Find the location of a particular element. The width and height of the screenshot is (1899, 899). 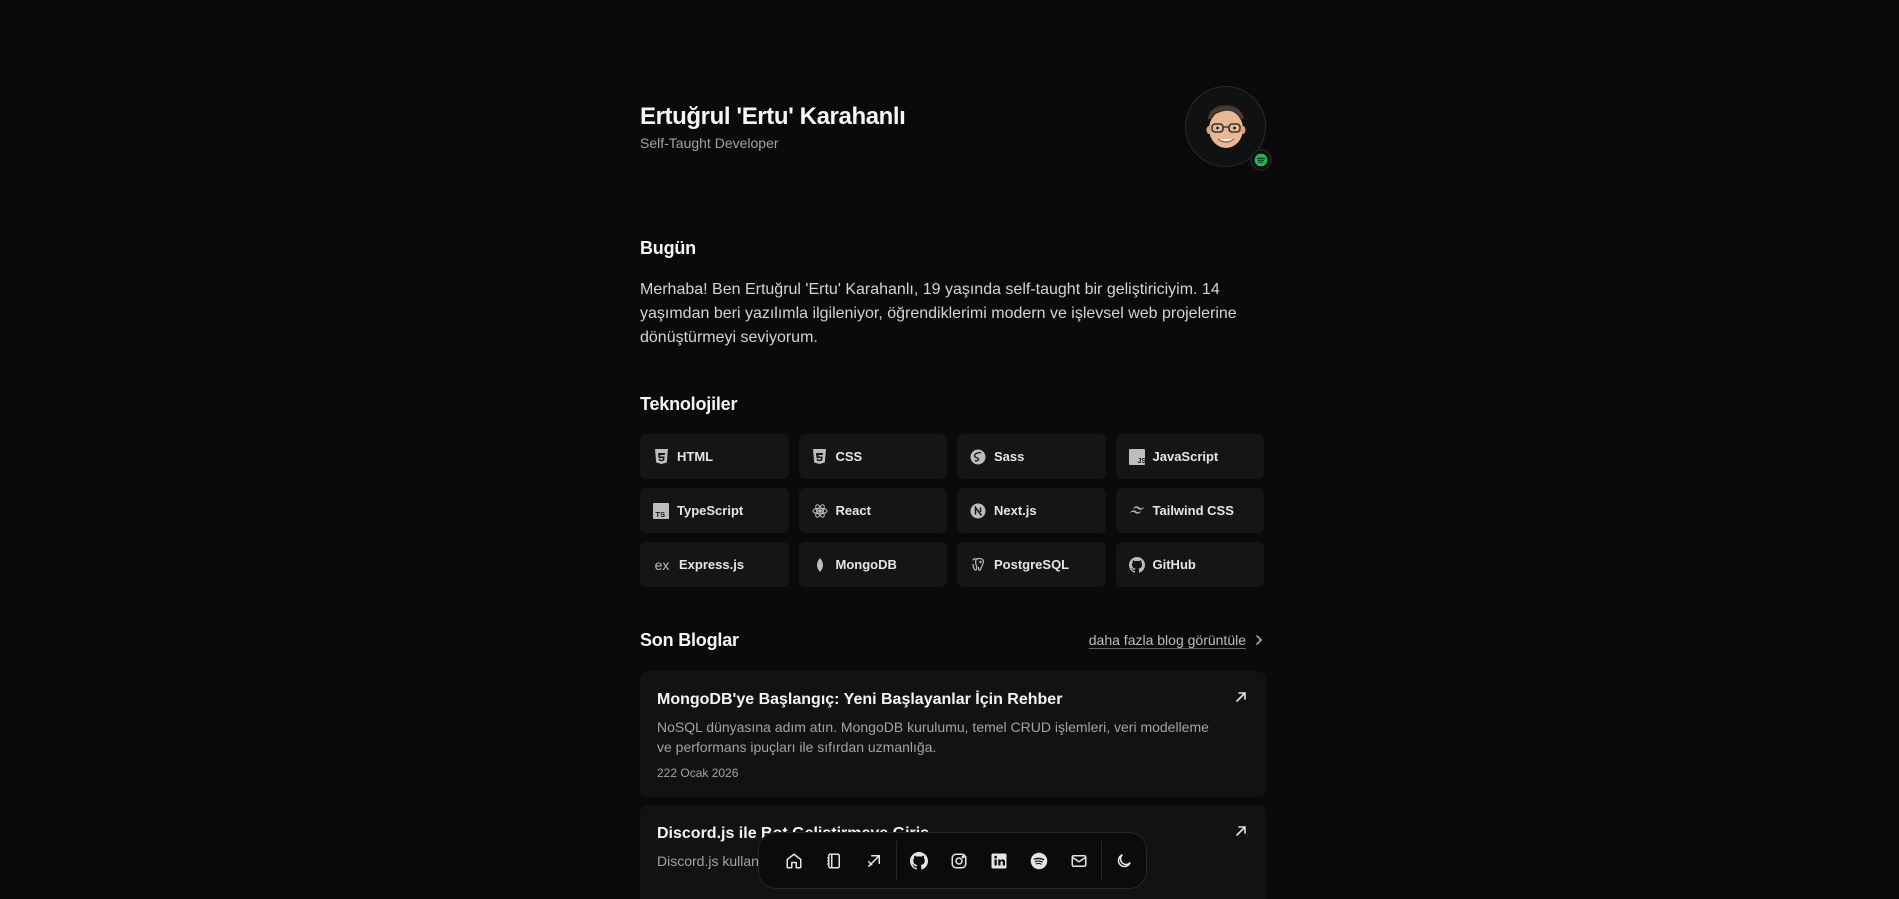

tech-label: TypeScript is located at coordinates (710, 510).